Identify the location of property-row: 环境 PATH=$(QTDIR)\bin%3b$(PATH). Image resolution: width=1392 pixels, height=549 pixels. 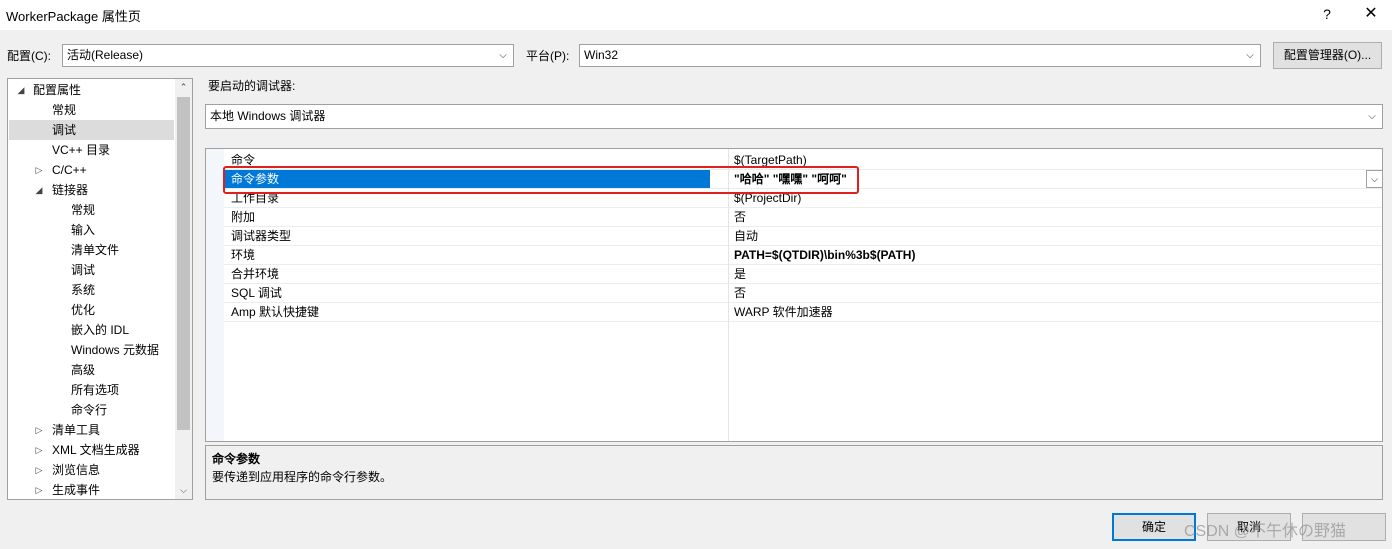
(803, 255).